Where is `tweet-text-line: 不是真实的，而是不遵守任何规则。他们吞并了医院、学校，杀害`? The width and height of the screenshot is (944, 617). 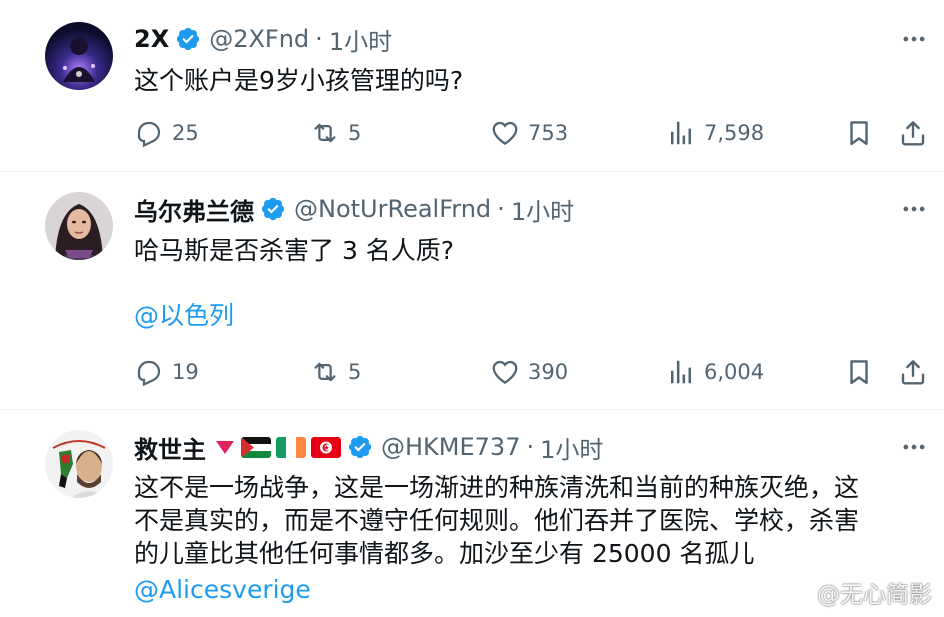
tweet-text-line: 不是真实的，而是不遵守任何规则。他们吞并了医院、学校，杀害 is located at coordinates (497, 520).